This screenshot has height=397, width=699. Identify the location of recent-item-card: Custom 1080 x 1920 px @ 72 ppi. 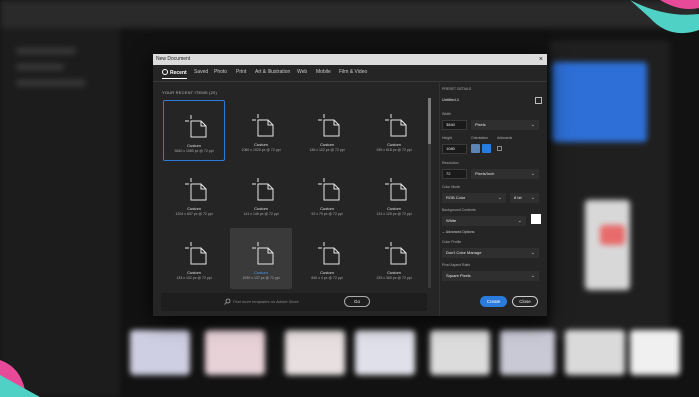
(261, 130).